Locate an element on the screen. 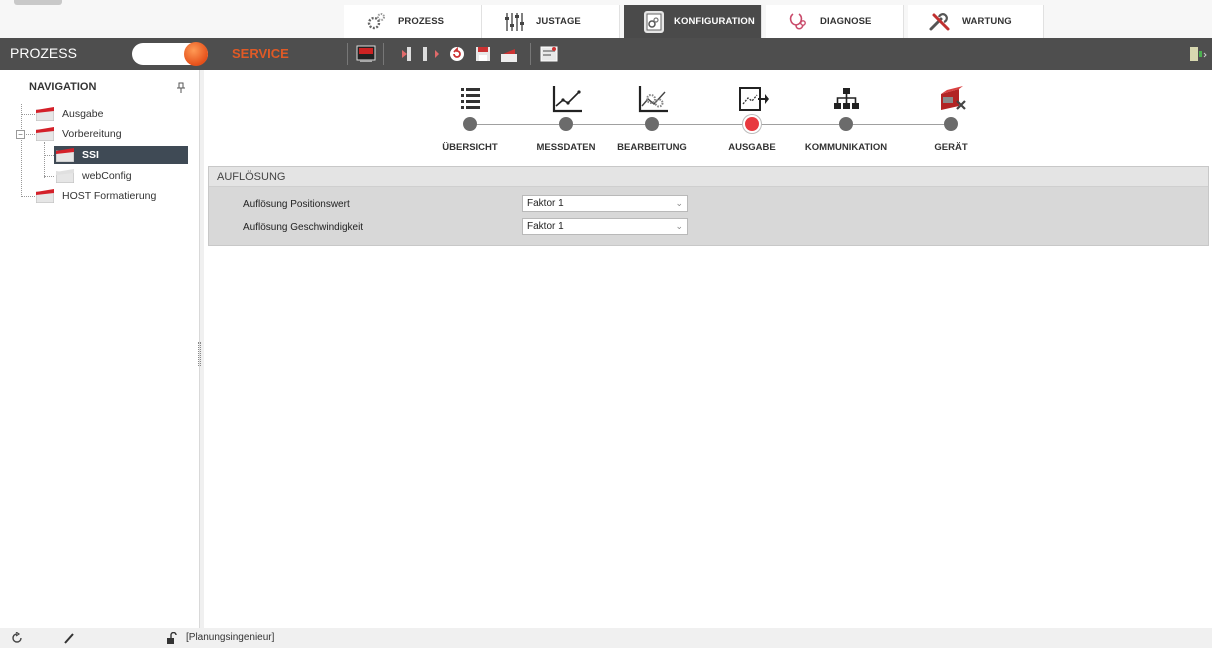 This screenshot has height=648, width=1212. nav-item-label: webConfig is located at coordinates (107, 176).